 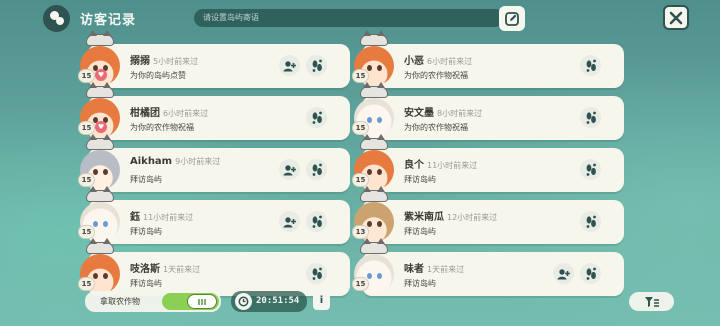 I want to click on avatar: 13, so click(x=374, y=215).